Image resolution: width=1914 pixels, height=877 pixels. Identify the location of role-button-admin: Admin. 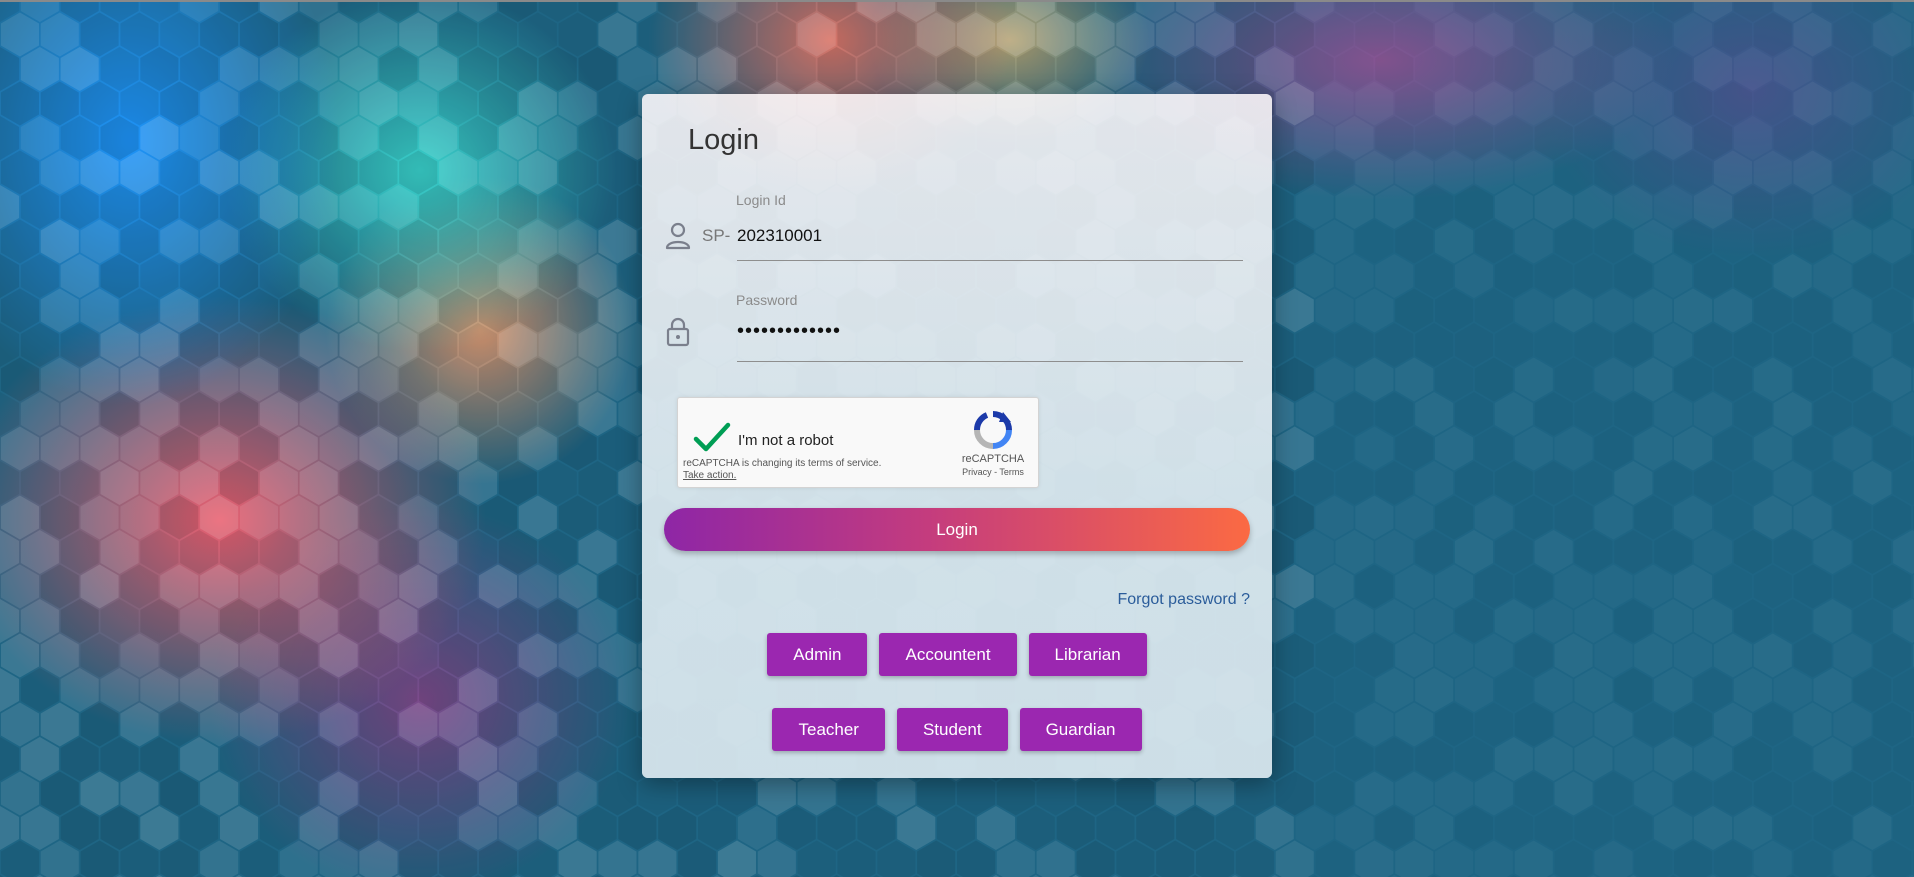
(817, 654).